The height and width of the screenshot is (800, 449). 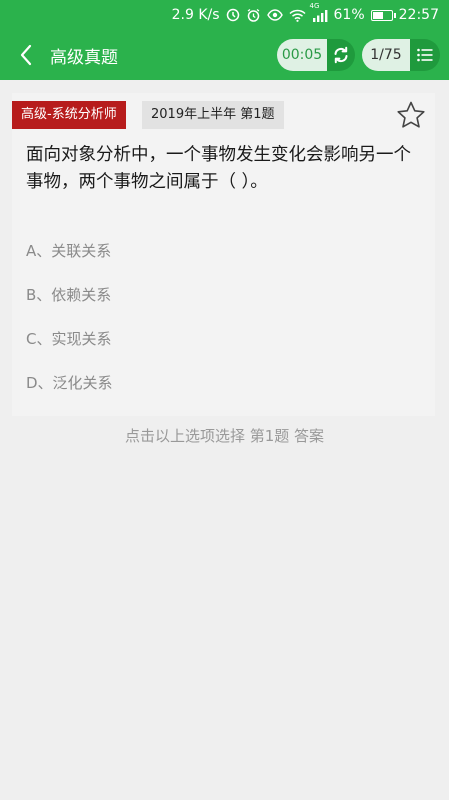 I want to click on question-pager: 1/75, so click(x=386, y=55).